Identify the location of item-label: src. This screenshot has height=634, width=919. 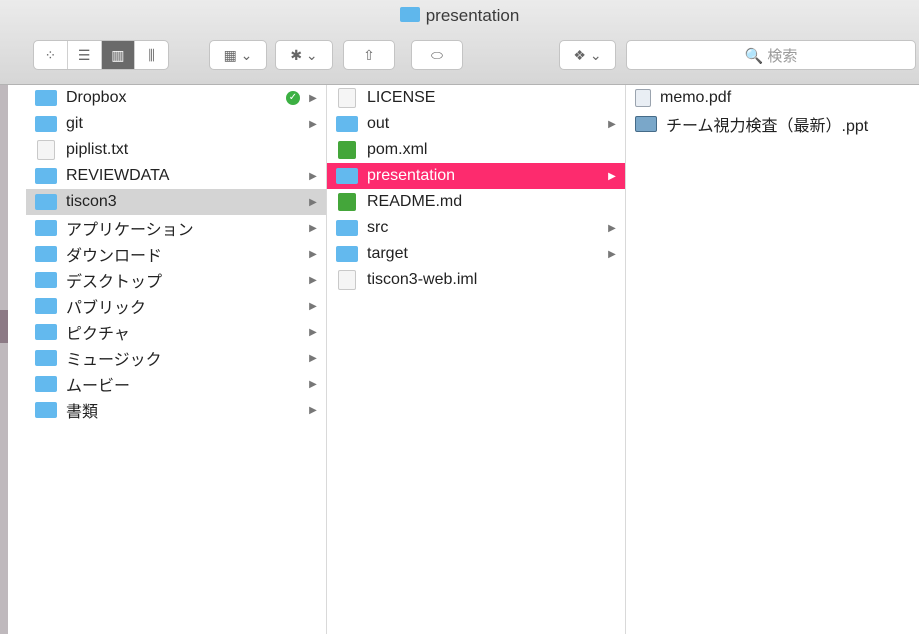
(378, 227).